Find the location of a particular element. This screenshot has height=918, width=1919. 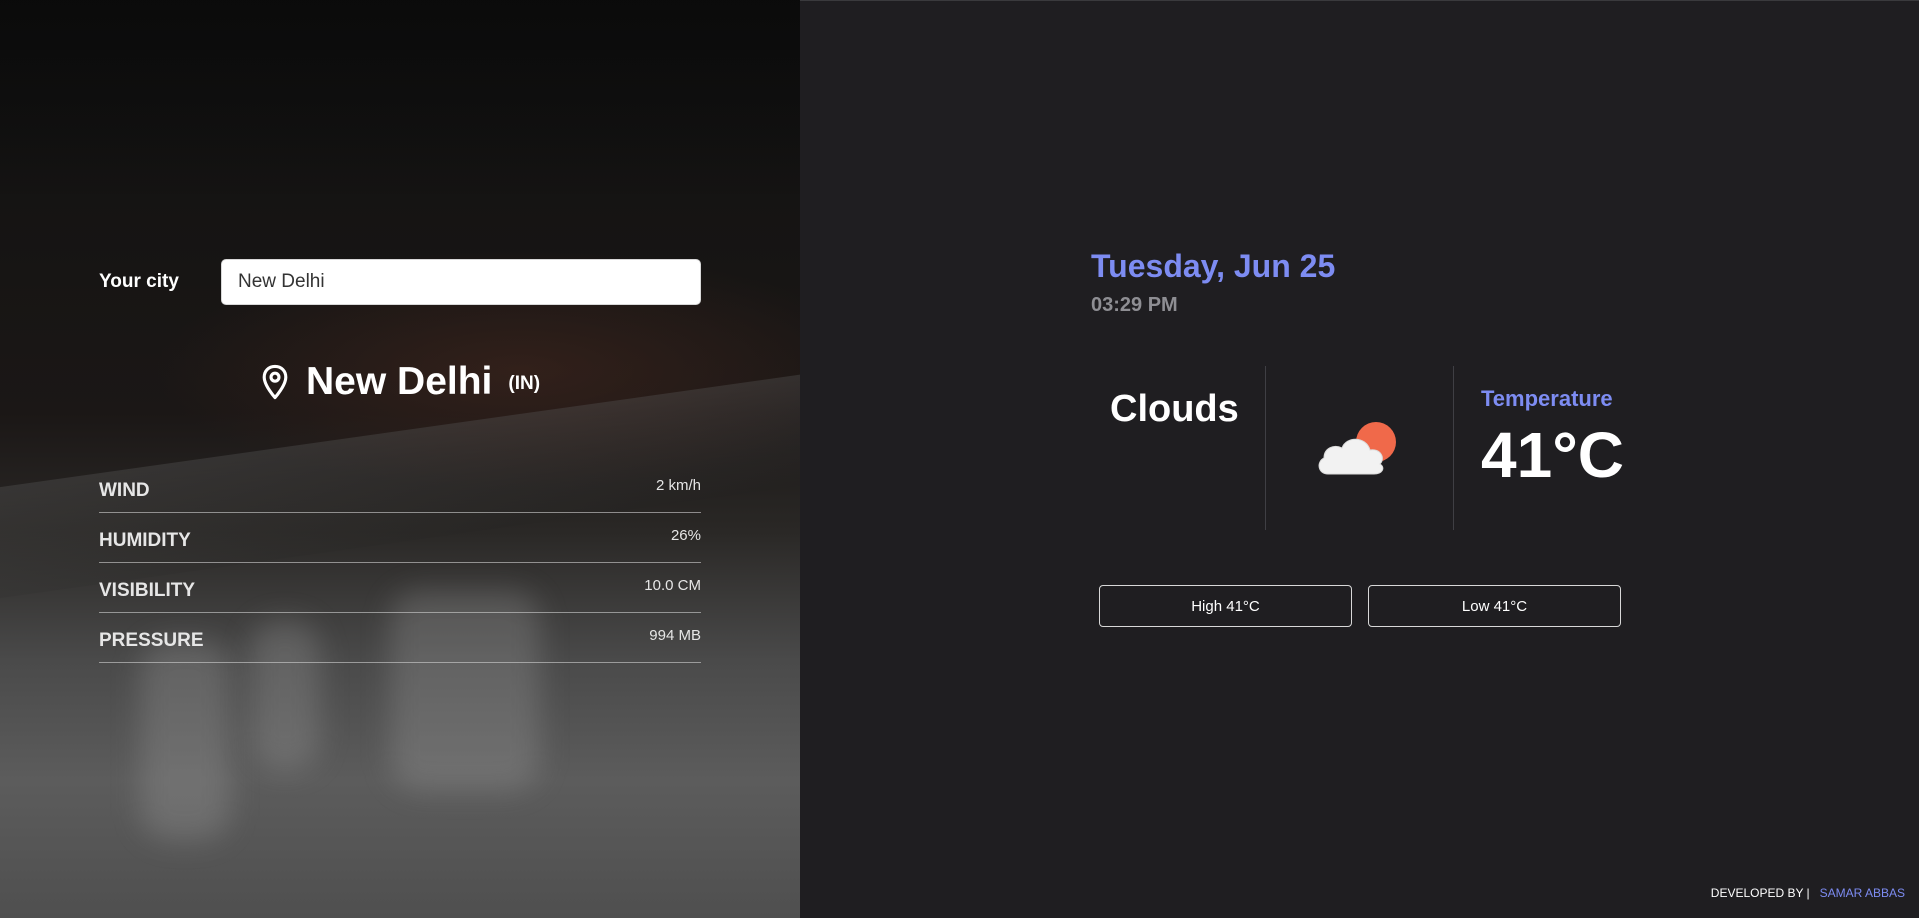

stat-row-pressure: PRESSURE 994 MB is located at coordinates (400, 638).